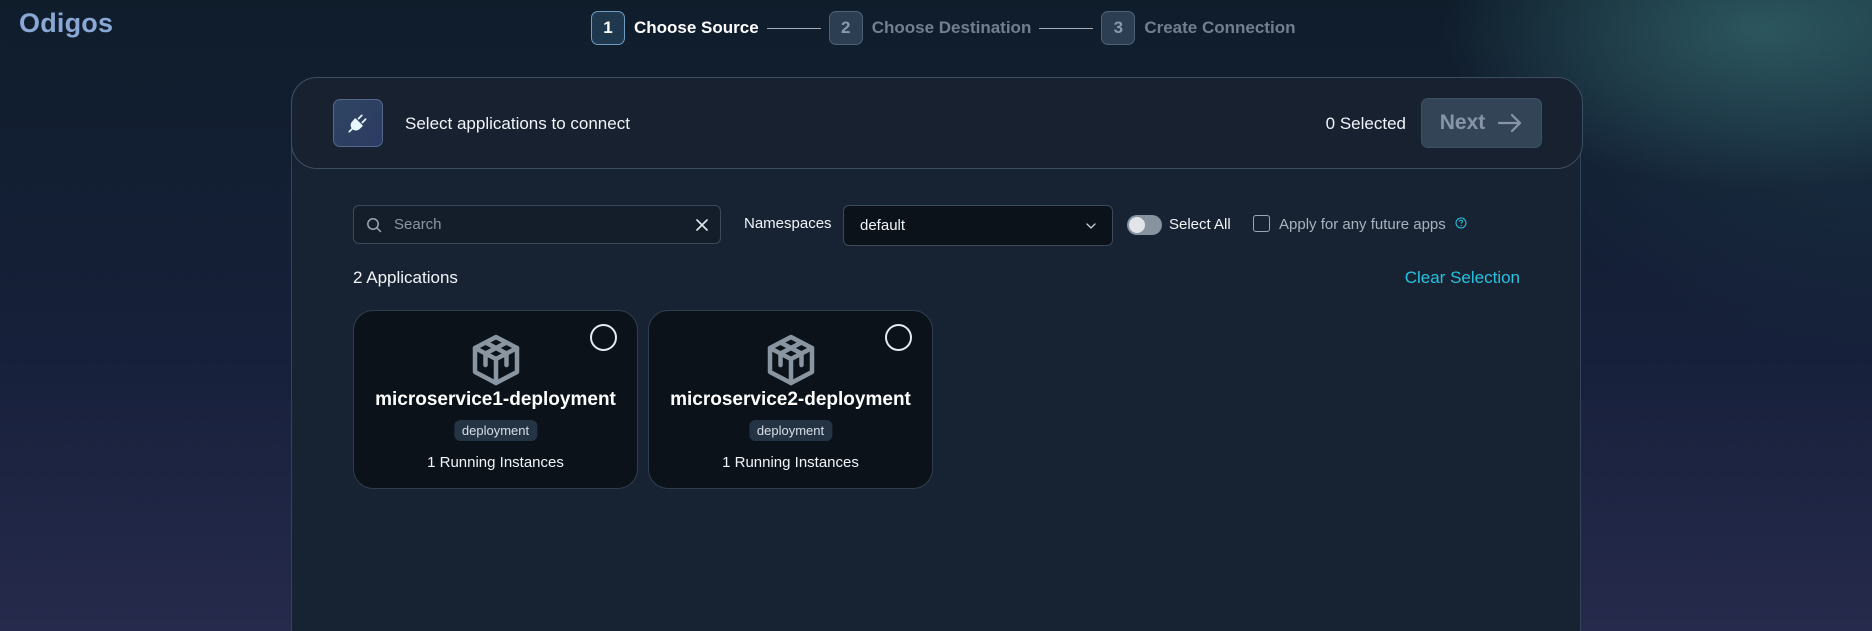 The height and width of the screenshot is (631, 1872). What do you see at coordinates (696, 27) in the screenshot?
I see `step-label: Choose Source` at bounding box center [696, 27].